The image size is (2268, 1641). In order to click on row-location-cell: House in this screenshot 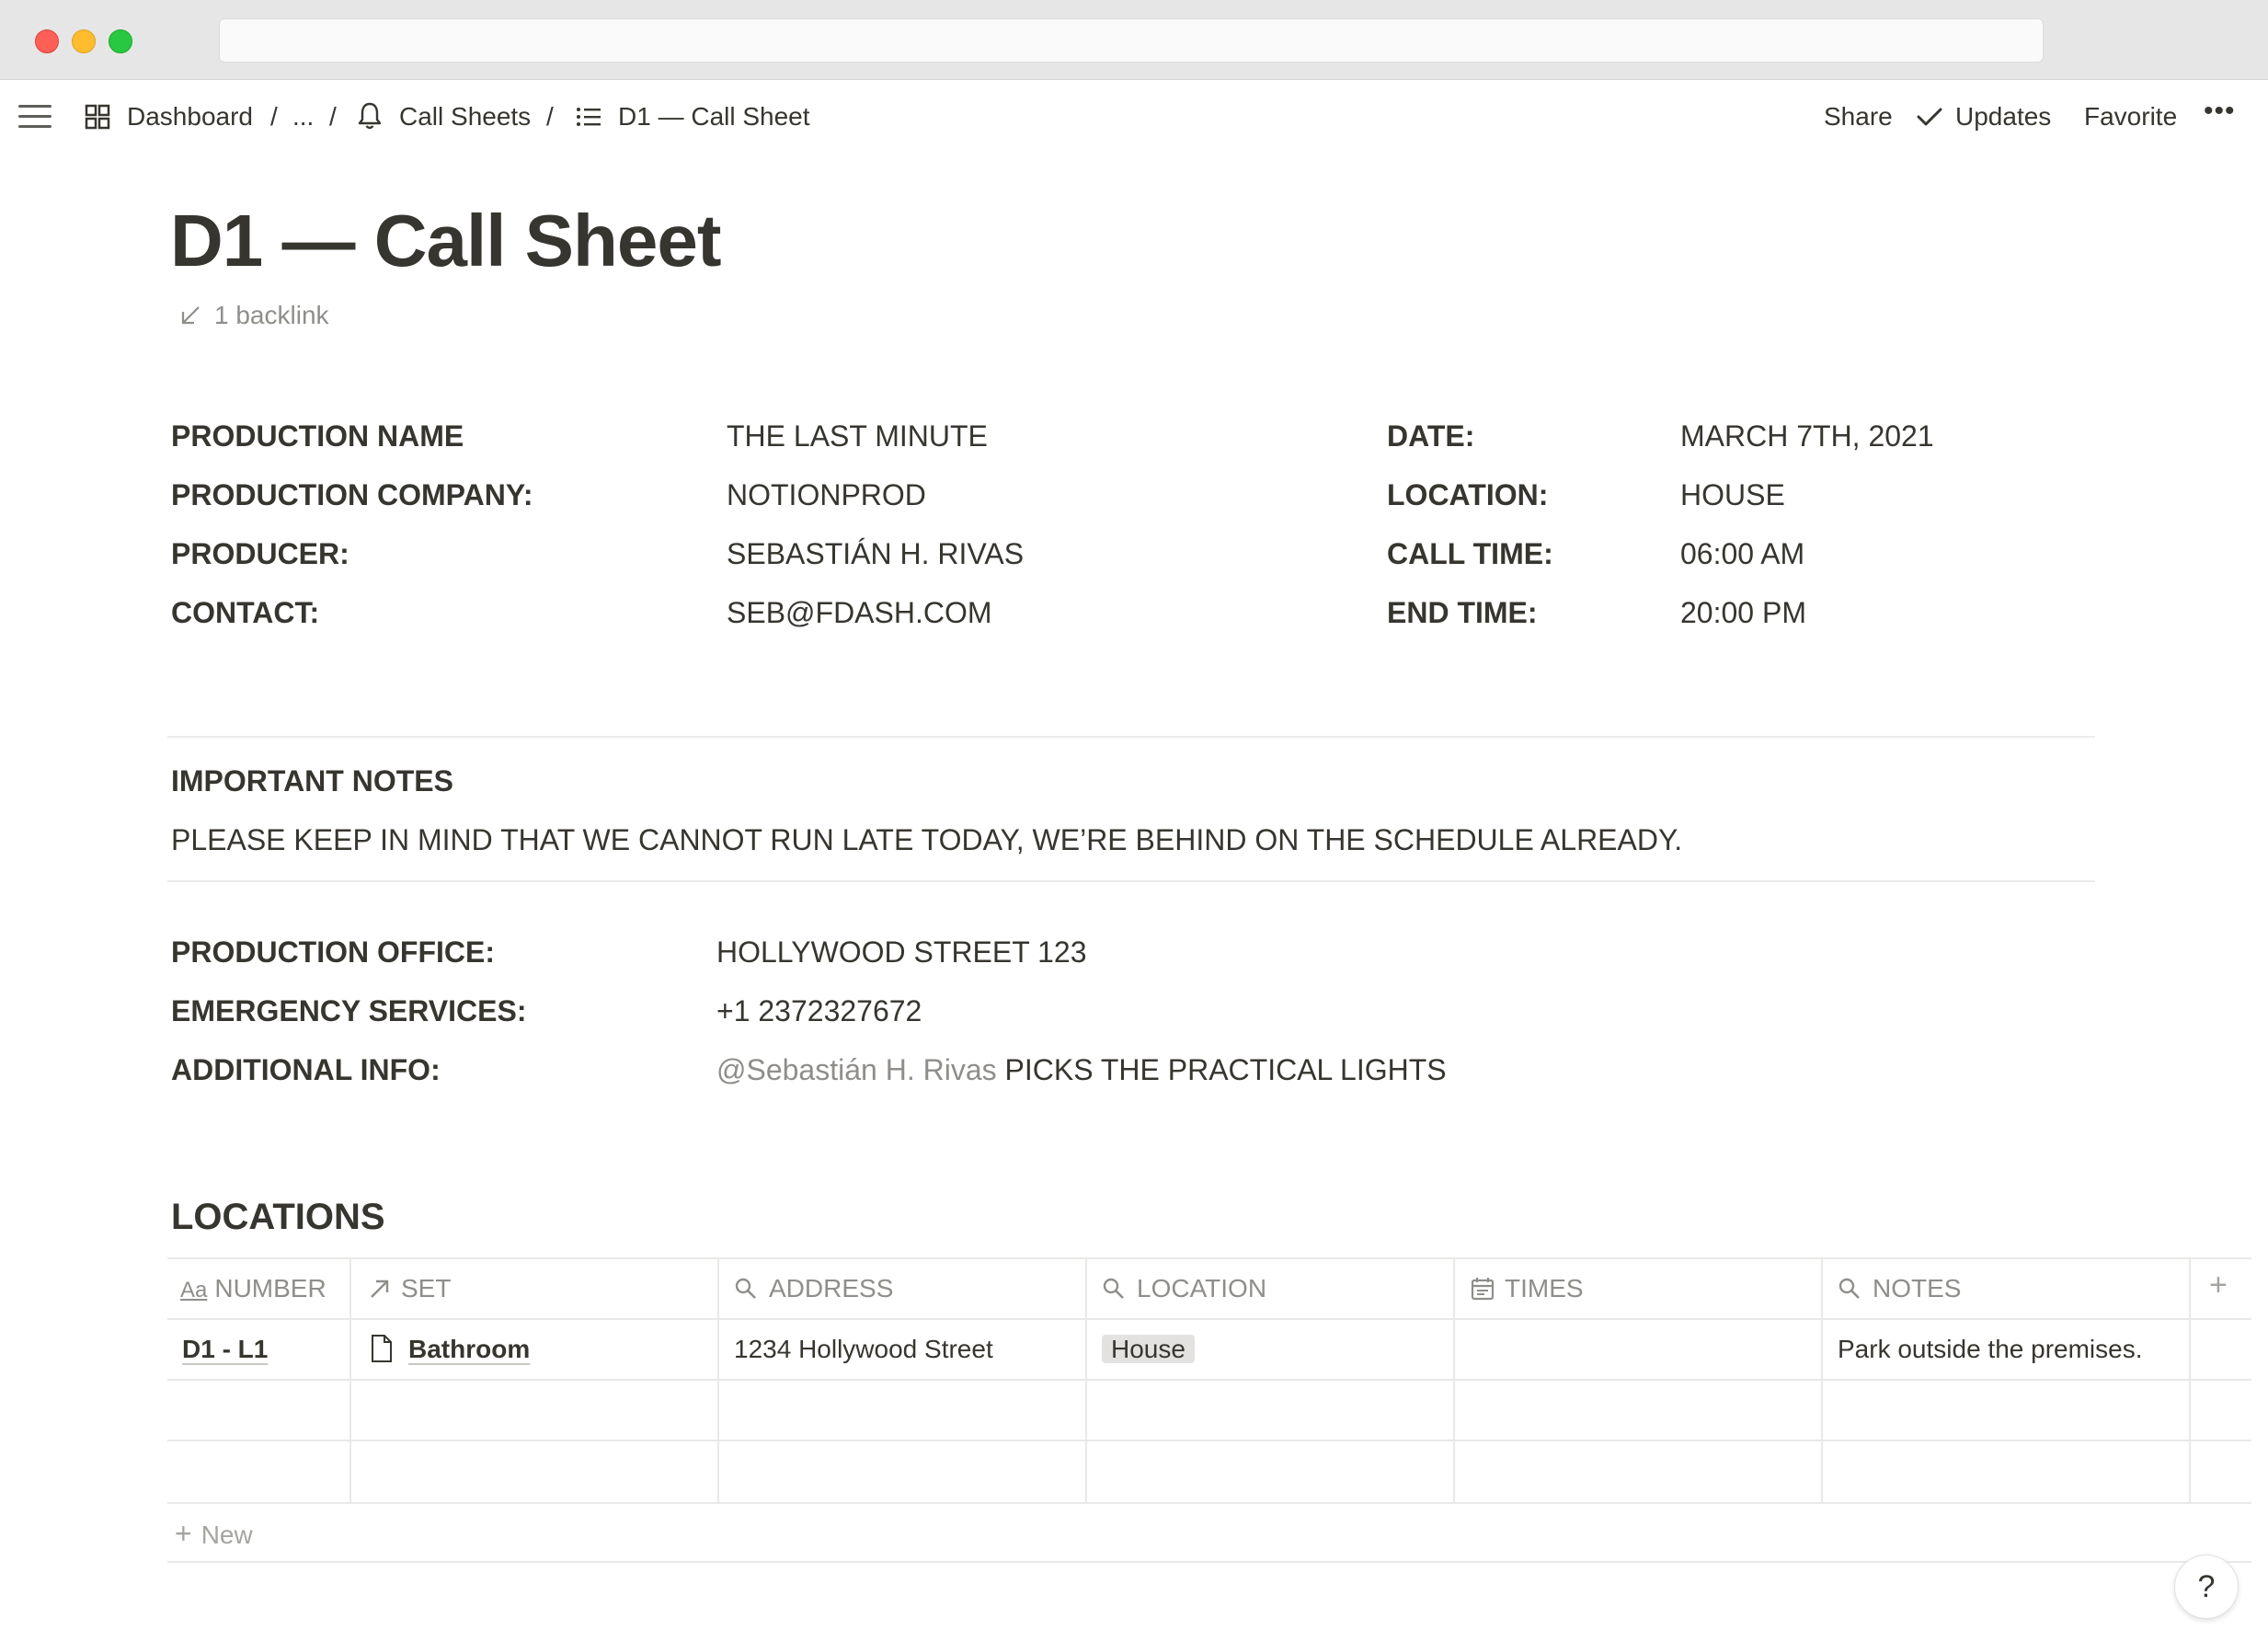, I will do `click(1148, 1349)`.